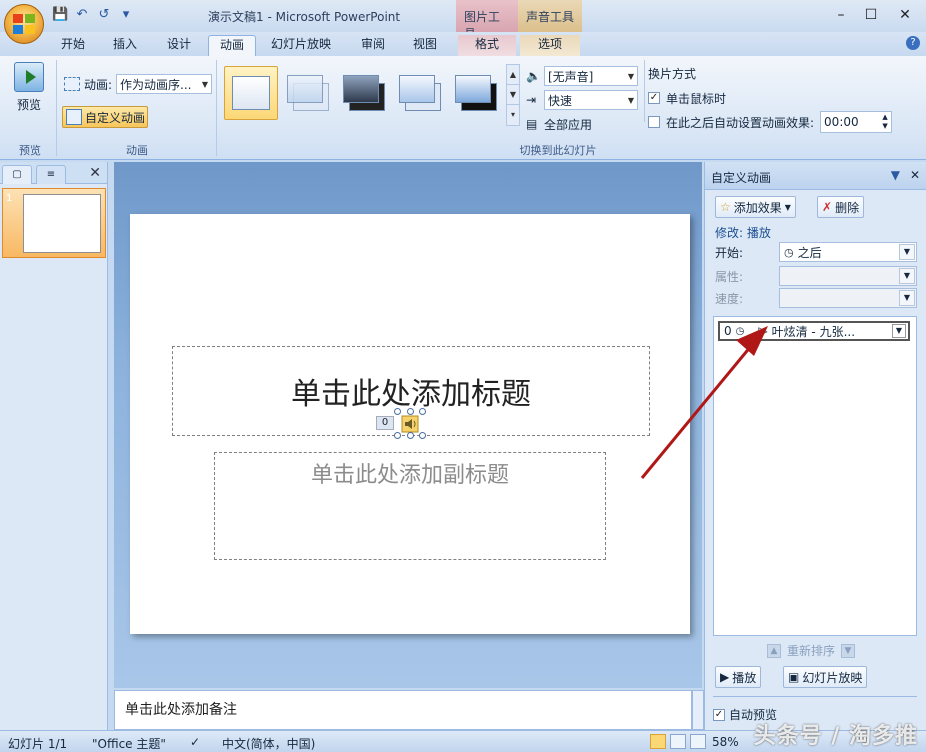 The width and height of the screenshot is (926, 752). What do you see at coordinates (54, 446) in the screenshot?
I see `slides-pane: ▢ ≡ ✕ 1` at bounding box center [54, 446].